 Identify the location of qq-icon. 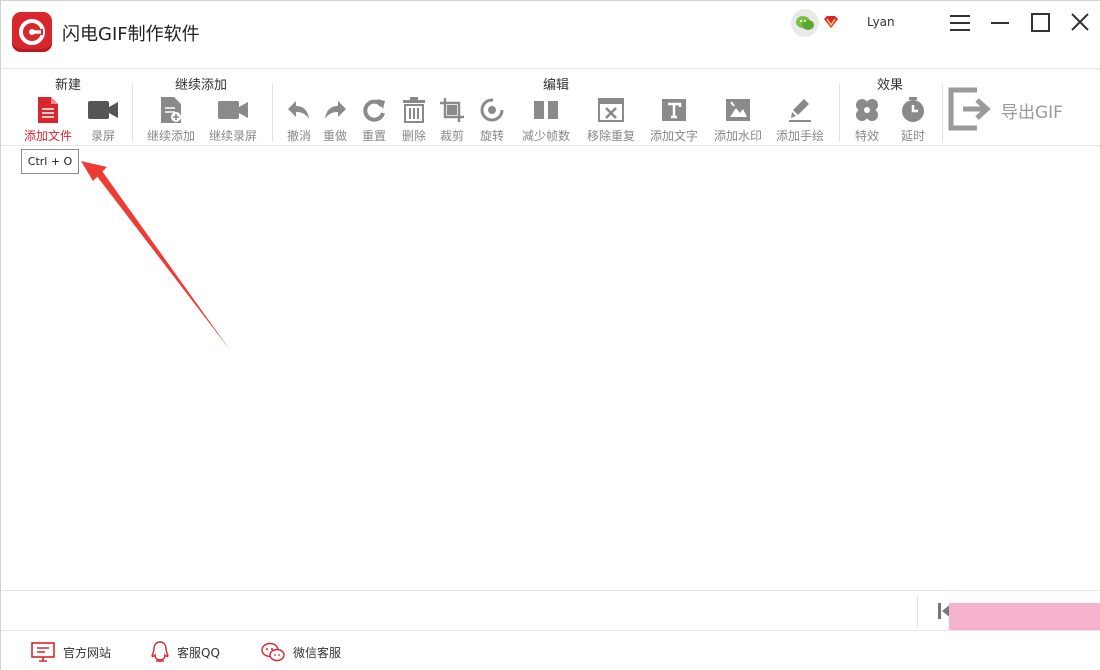
(160, 651).